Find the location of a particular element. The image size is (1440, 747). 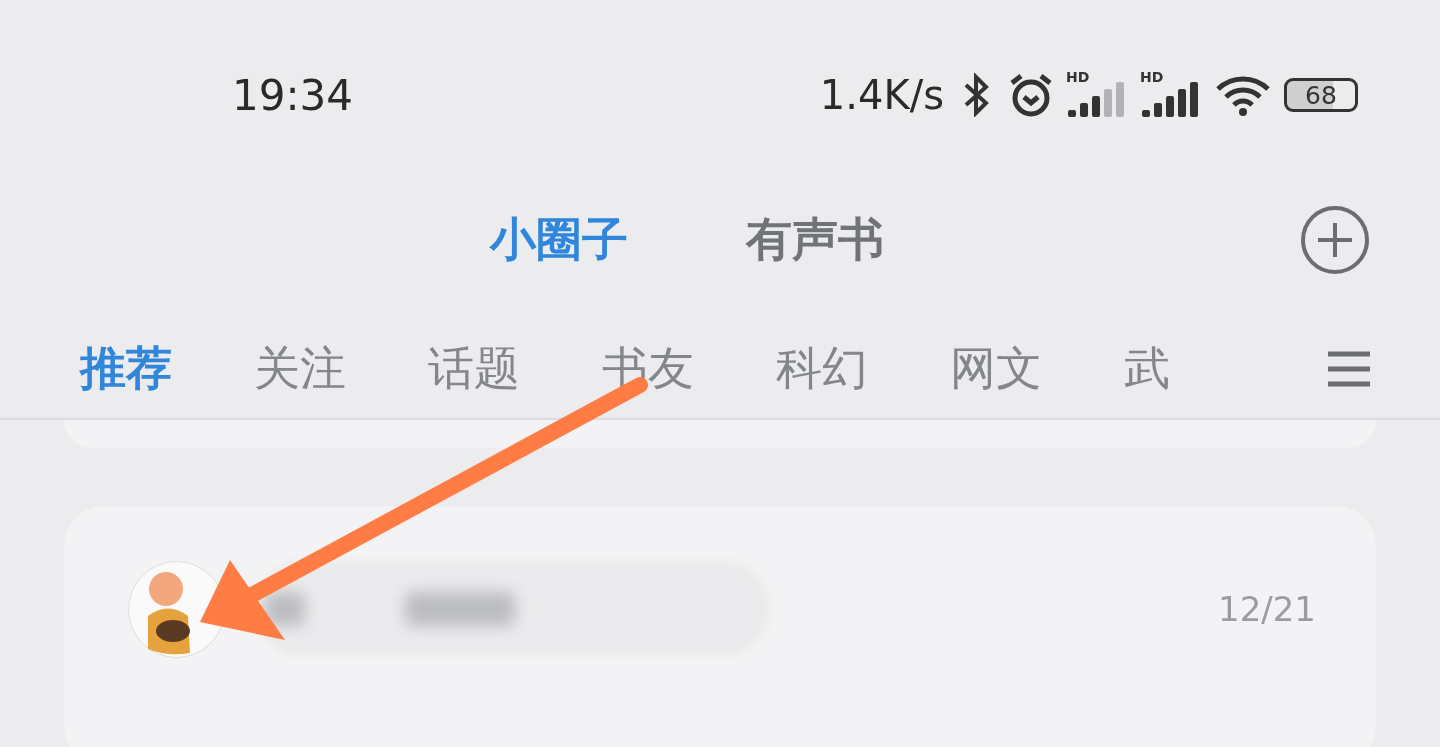

main-tab: 小圈子 is located at coordinates (559, 240).